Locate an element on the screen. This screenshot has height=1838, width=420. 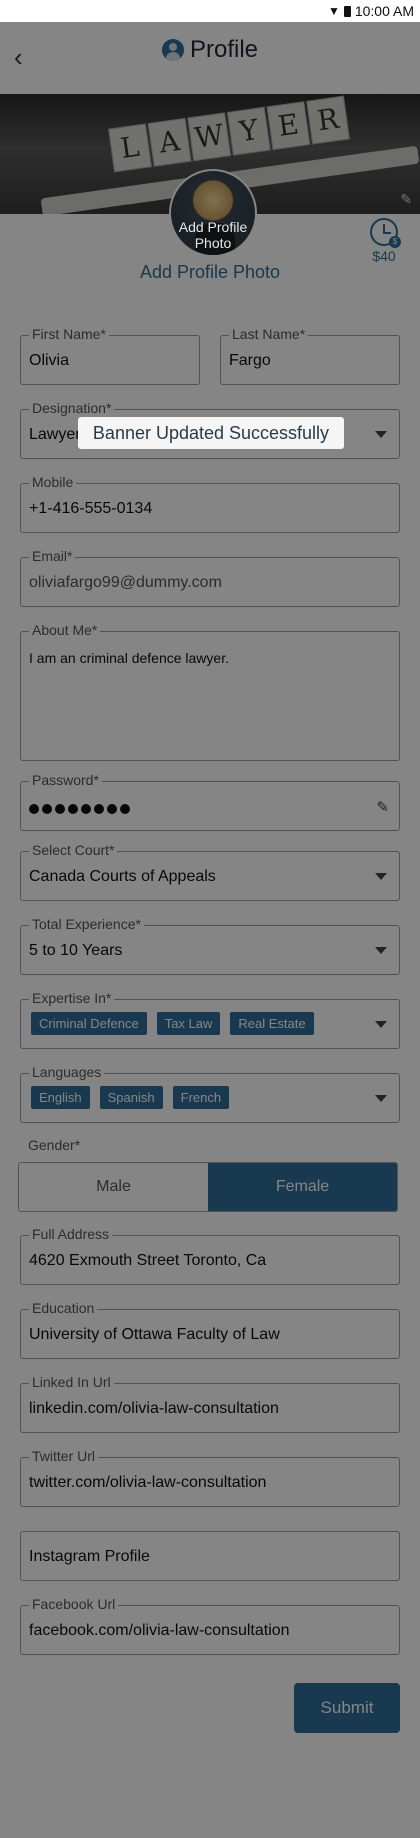
status-bar: ▼ 10:00 AM is located at coordinates (210, 11).